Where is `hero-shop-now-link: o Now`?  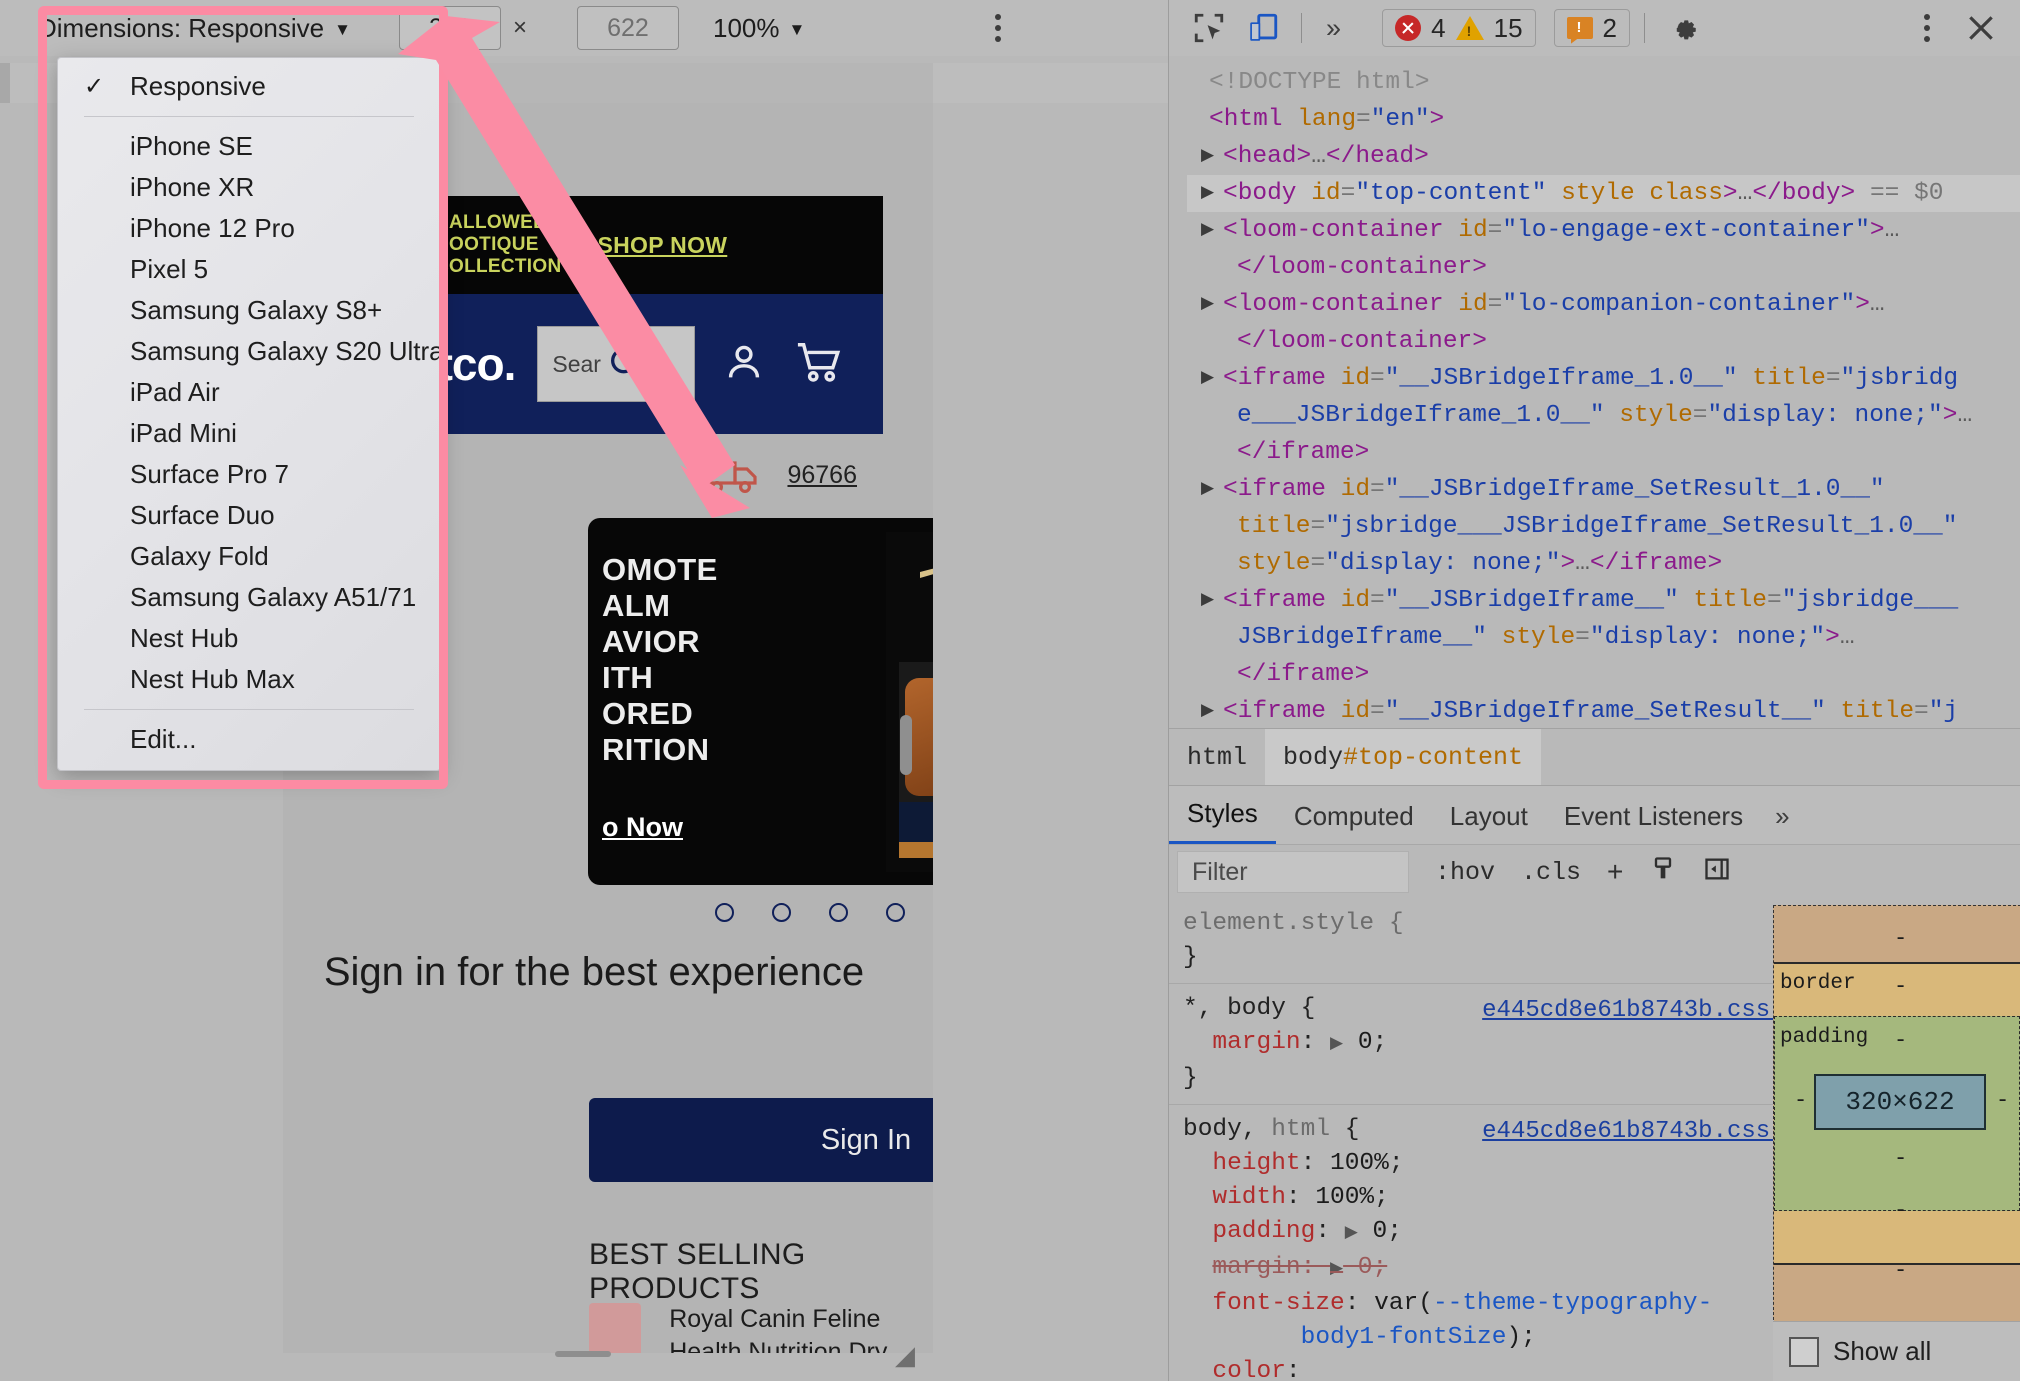 hero-shop-now-link: o Now is located at coordinates (642, 827).